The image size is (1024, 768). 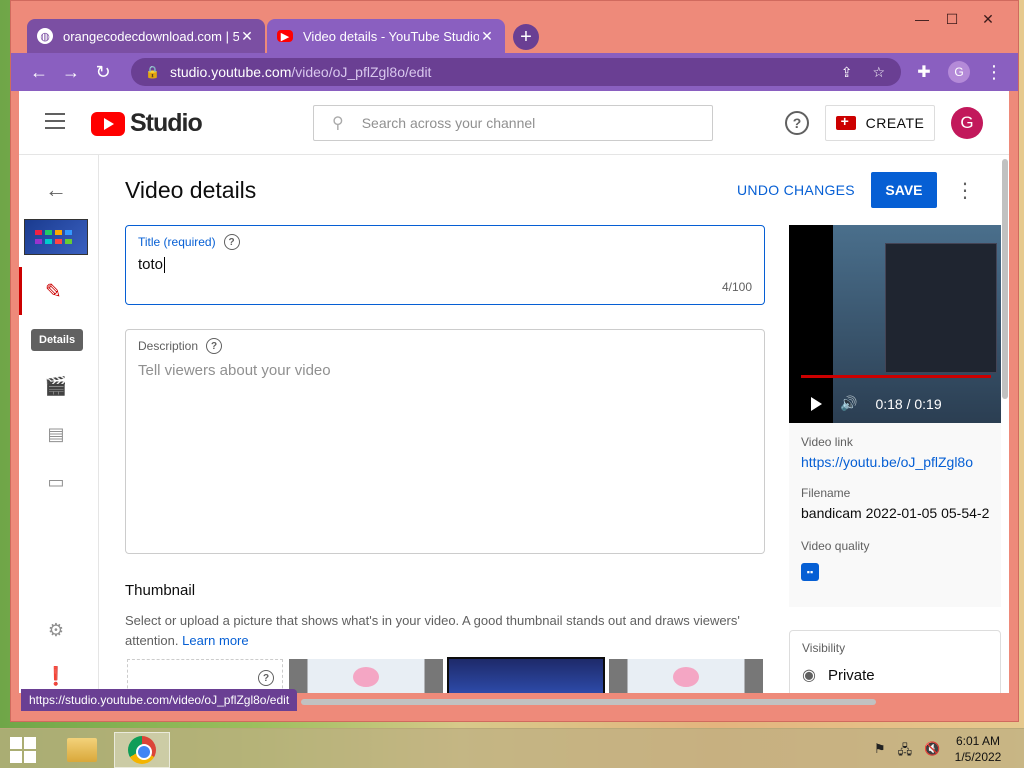 What do you see at coordinates (361, 72) in the screenshot?
I see `url-path: /video/oJ_pflZgl8o/edit` at bounding box center [361, 72].